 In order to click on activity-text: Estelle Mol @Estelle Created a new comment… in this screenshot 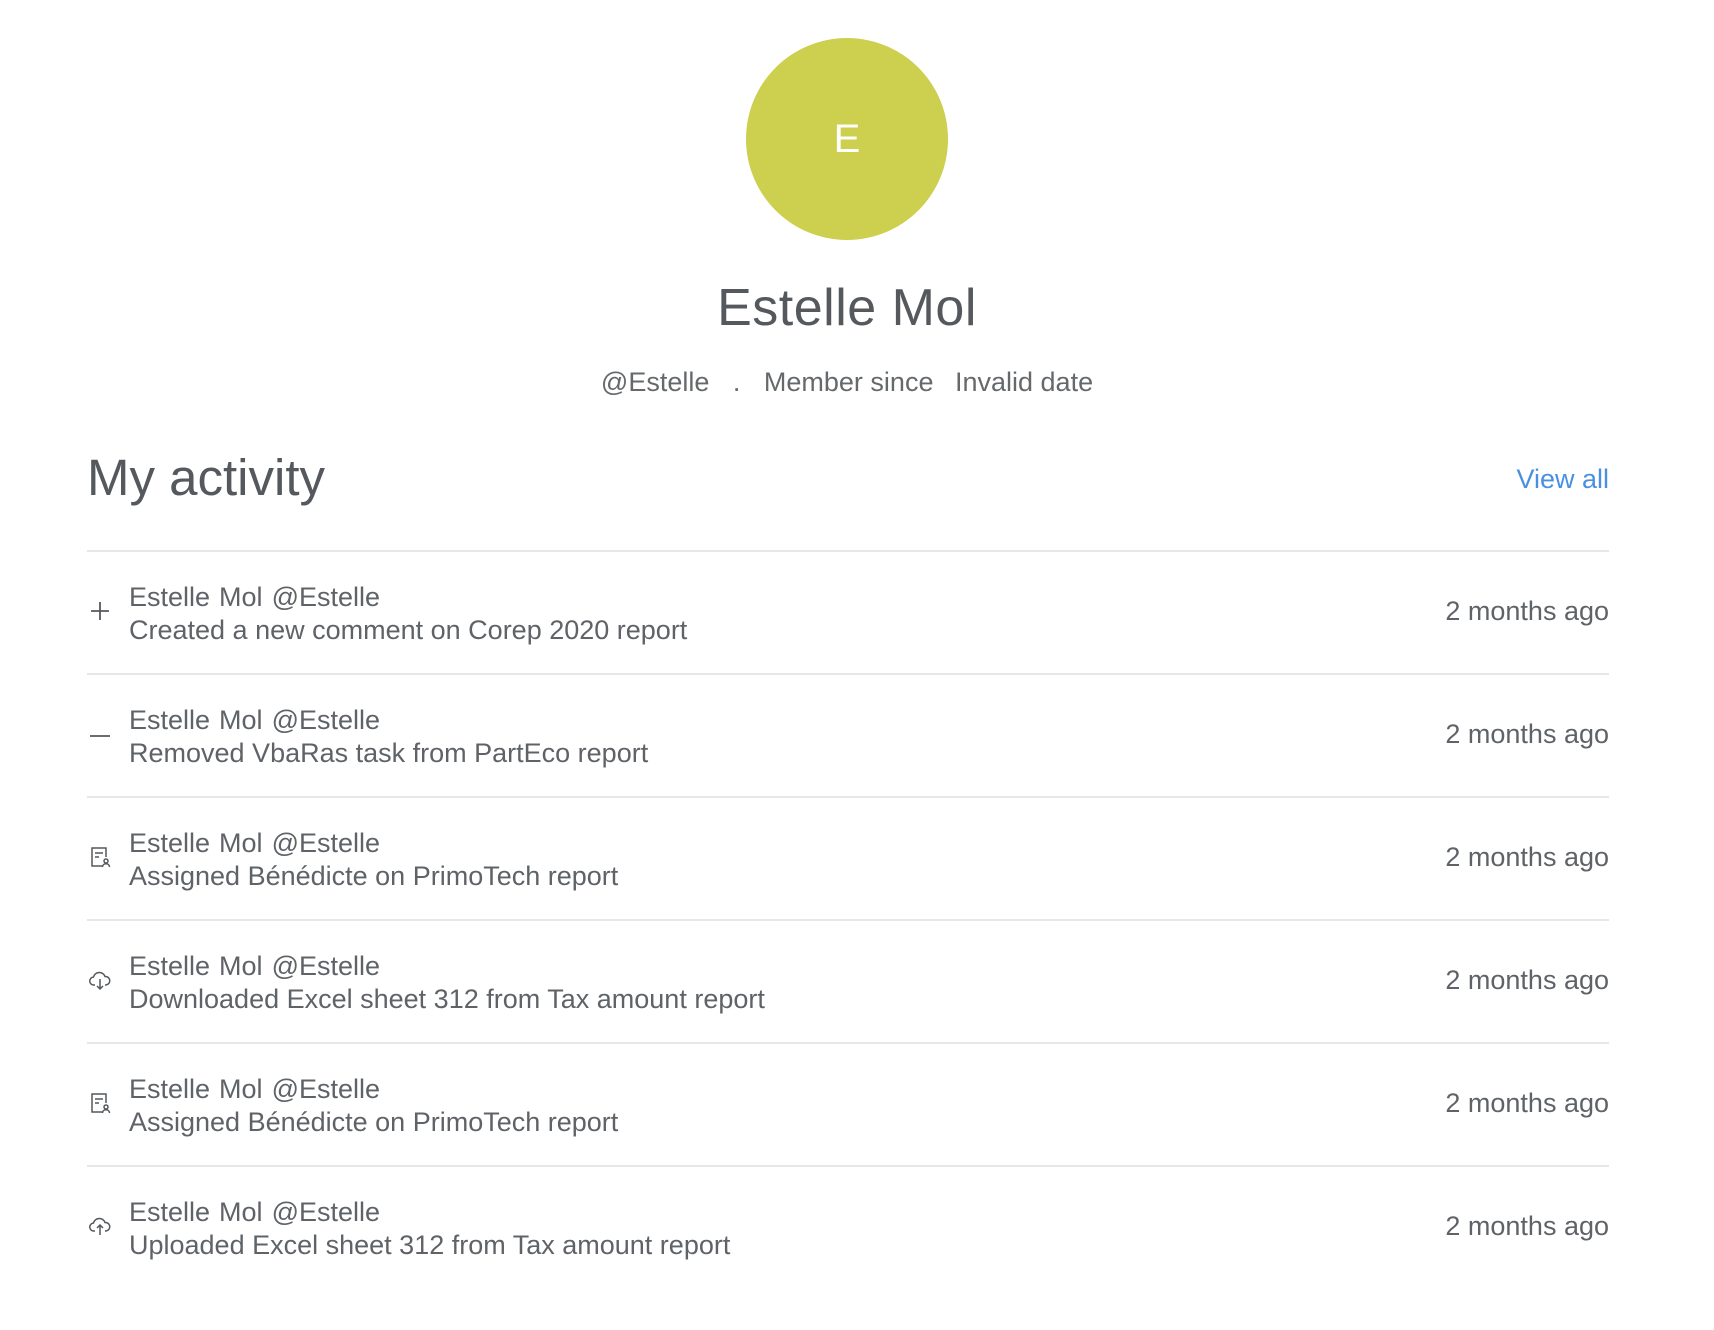, I will do `click(408, 613)`.